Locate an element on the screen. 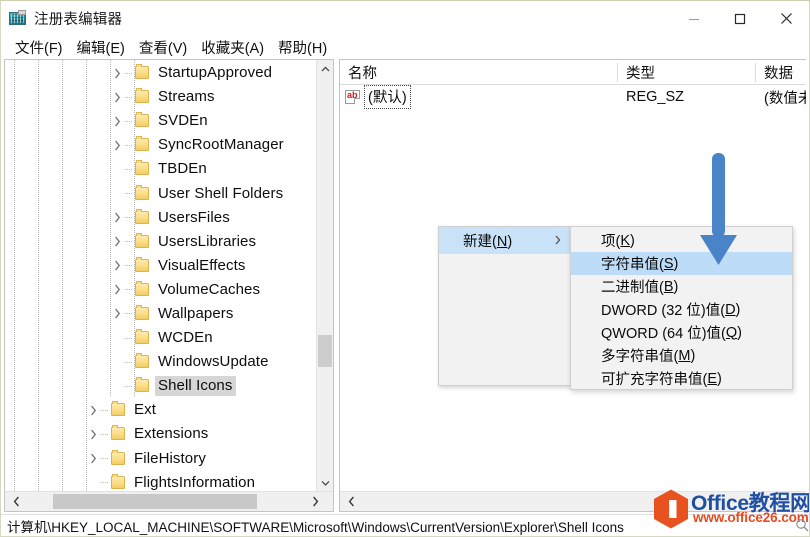  context-submenu-item: 二进制值(B) is located at coordinates (681, 286).